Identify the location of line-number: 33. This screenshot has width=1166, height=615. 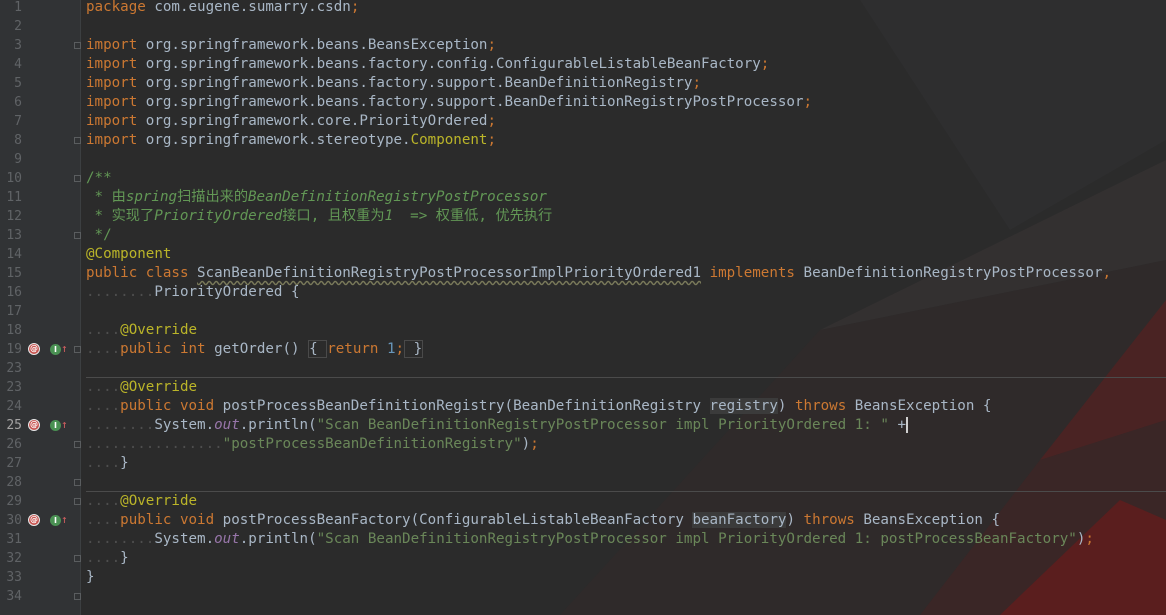
(11, 577).